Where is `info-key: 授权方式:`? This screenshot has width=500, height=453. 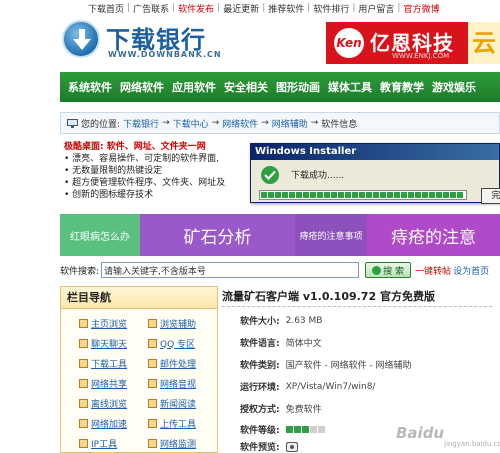 info-key: 授权方式: is located at coordinates (260, 410).